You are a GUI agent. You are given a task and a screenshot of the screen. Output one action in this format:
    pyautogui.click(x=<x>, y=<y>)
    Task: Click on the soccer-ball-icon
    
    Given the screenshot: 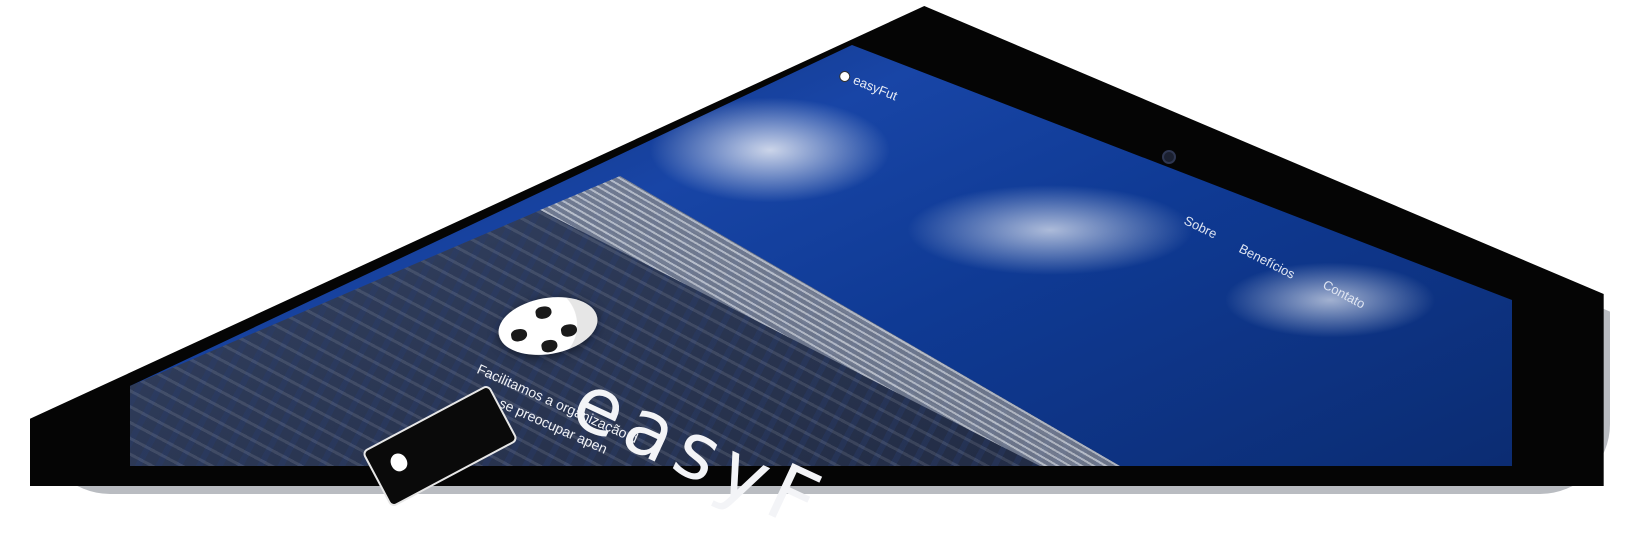 What is the action you would take?
    pyautogui.click(x=844, y=76)
    